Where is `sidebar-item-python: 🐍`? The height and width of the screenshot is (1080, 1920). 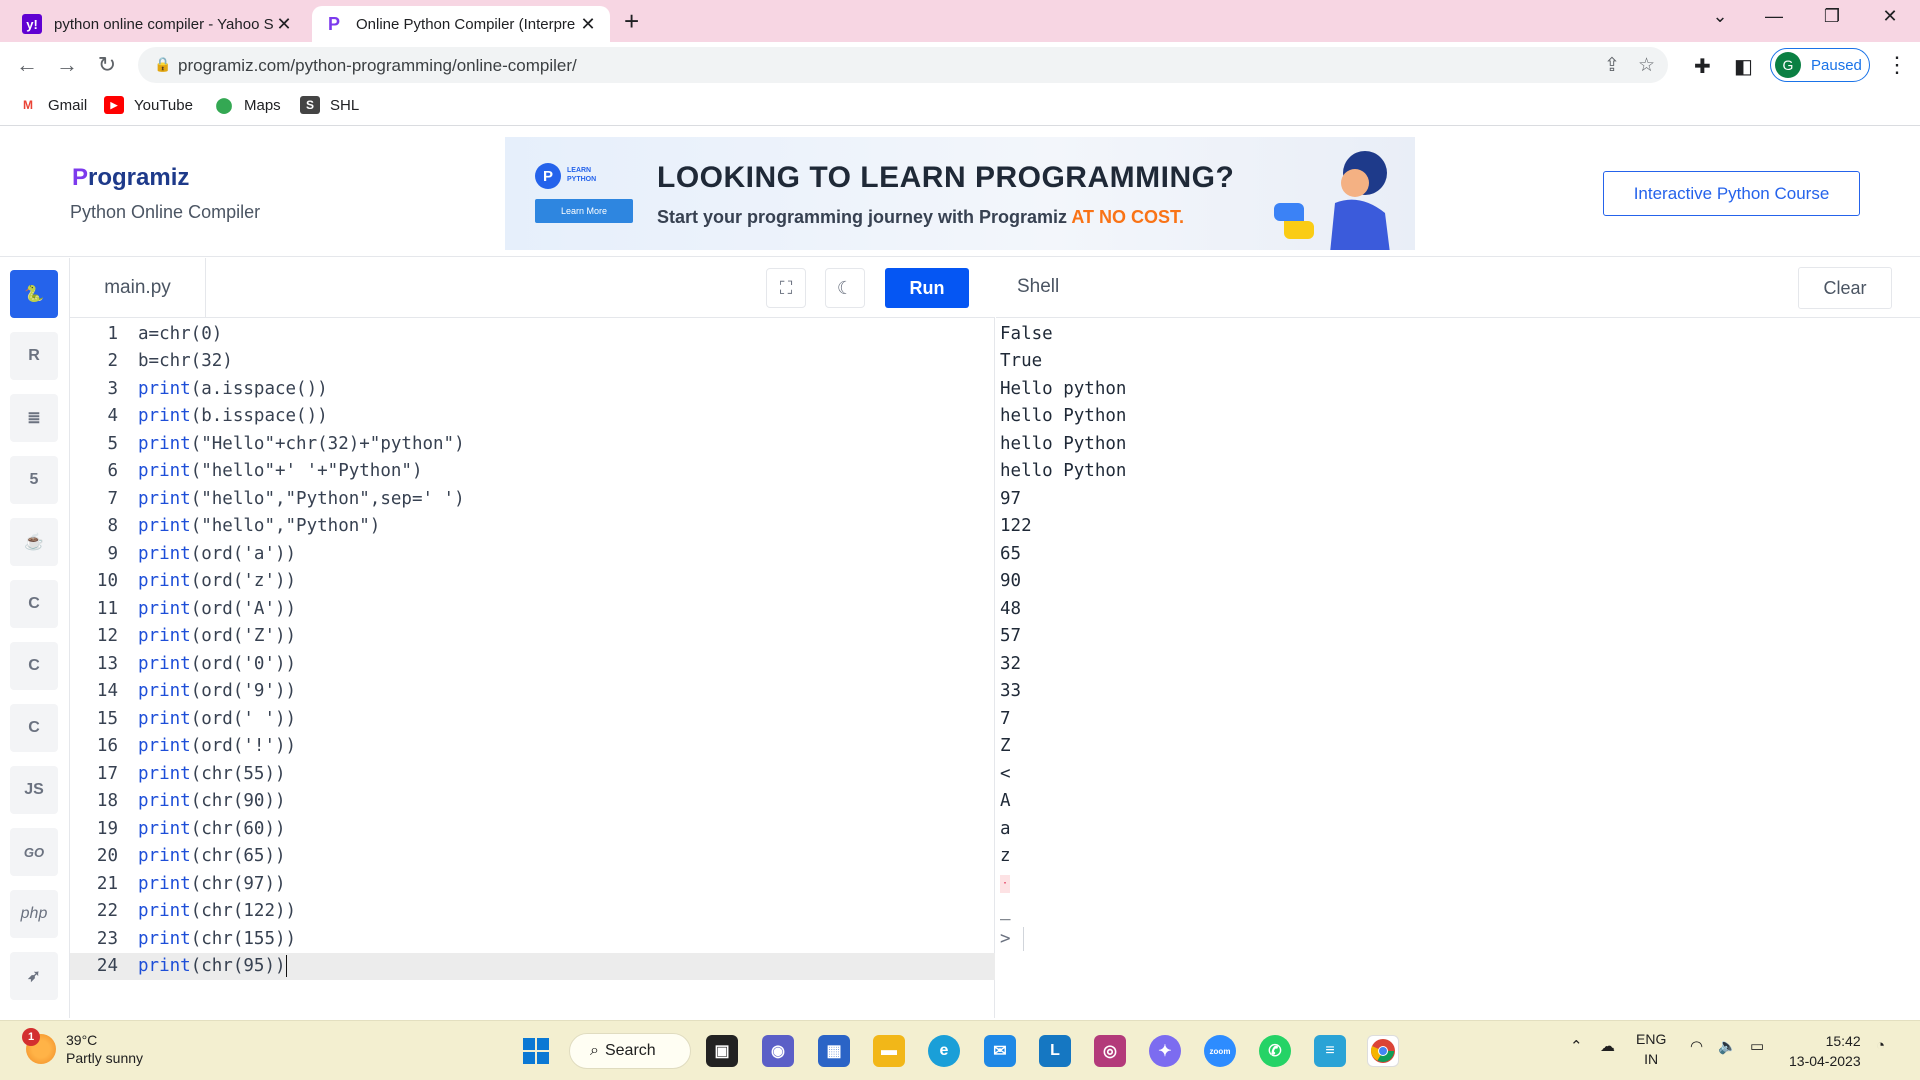 sidebar-item-python: 🐍 is located at coordinates (34, 294).